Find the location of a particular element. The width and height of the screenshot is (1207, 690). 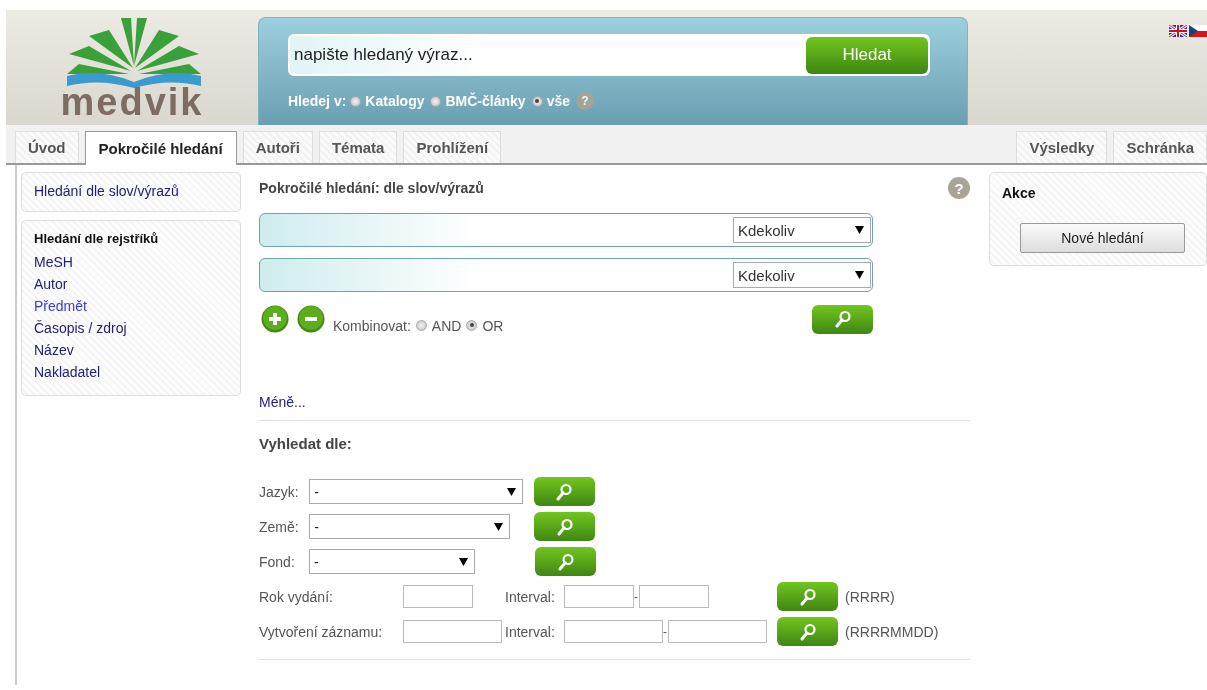

radio-label: OR is located at coordinates (493, 326).